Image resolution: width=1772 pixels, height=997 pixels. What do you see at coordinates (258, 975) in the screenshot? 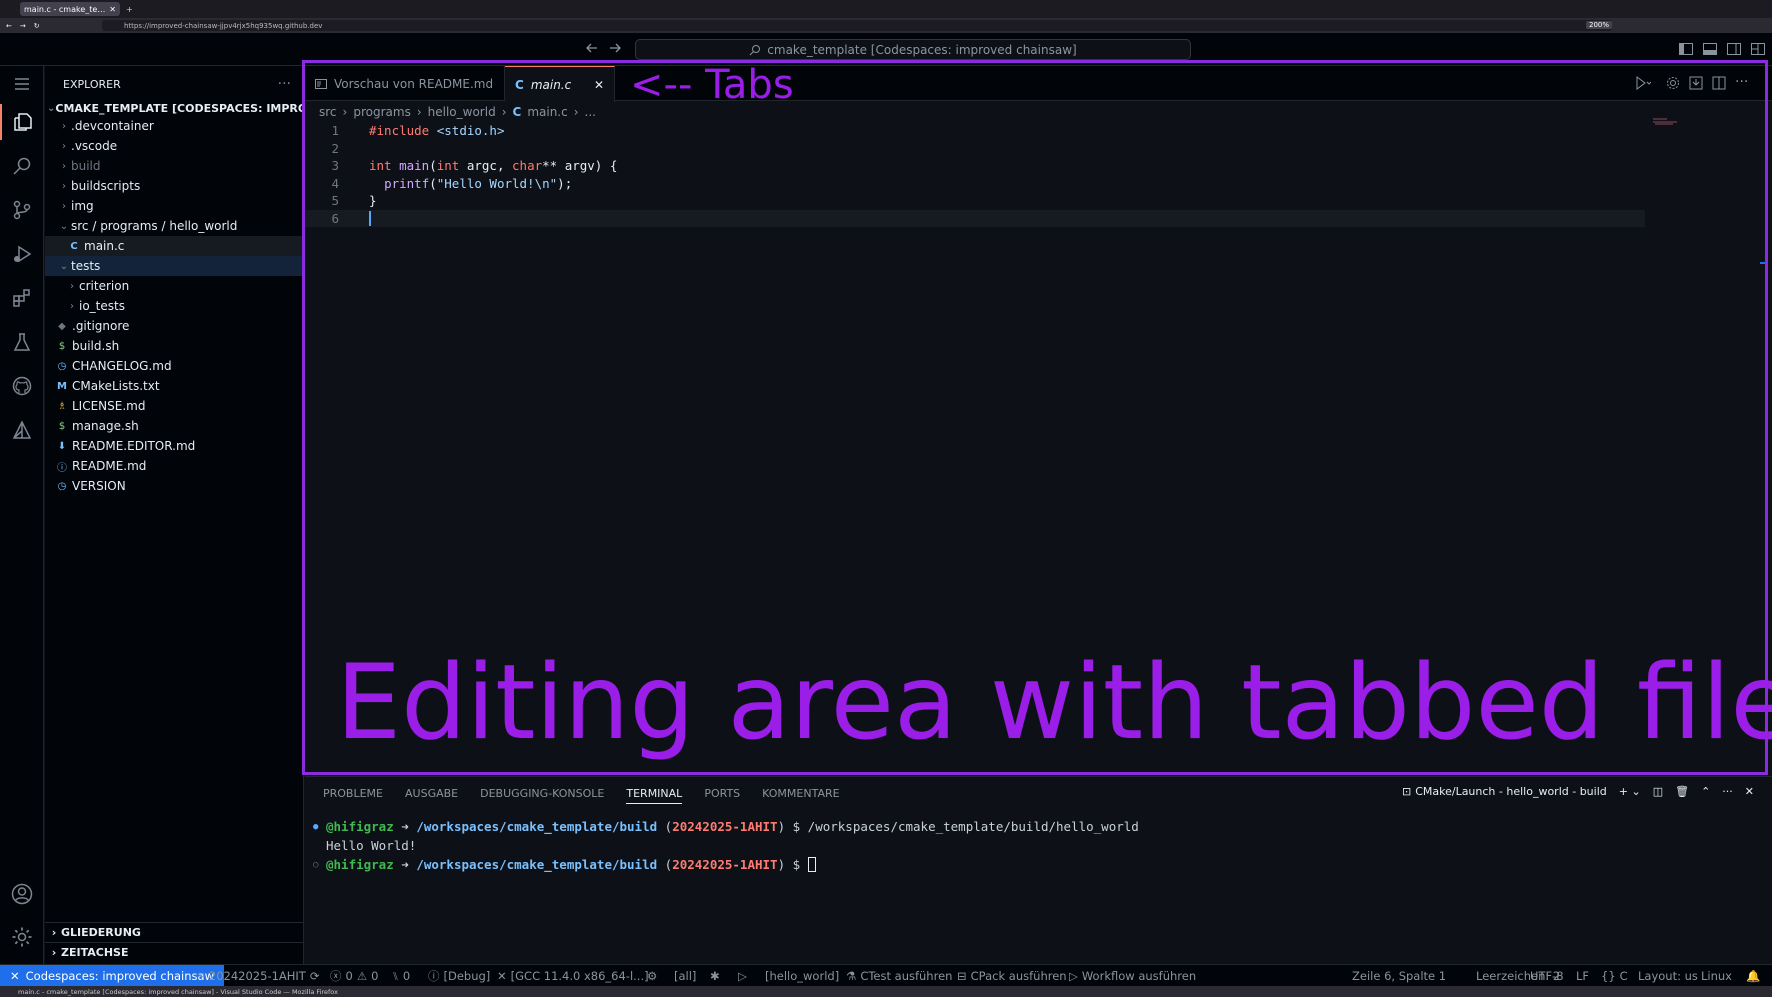
I see `branch-indicator: ⑂ 20242025-1AHIT ⟳` at bounding box center [258, 975].